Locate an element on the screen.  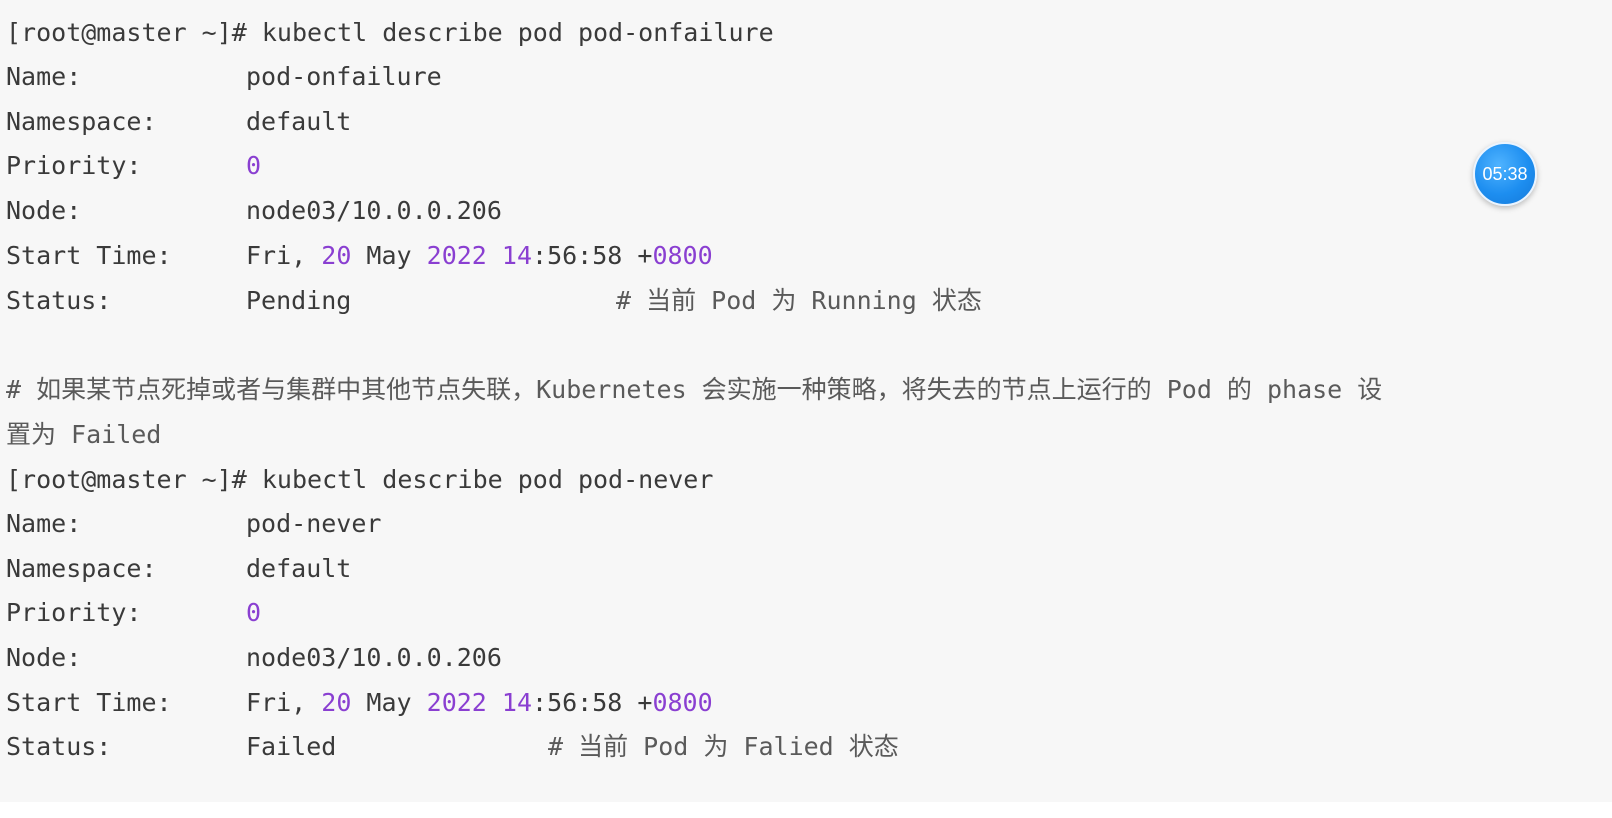
field-value: pod-onfailure is located at coordinates (344, 76).